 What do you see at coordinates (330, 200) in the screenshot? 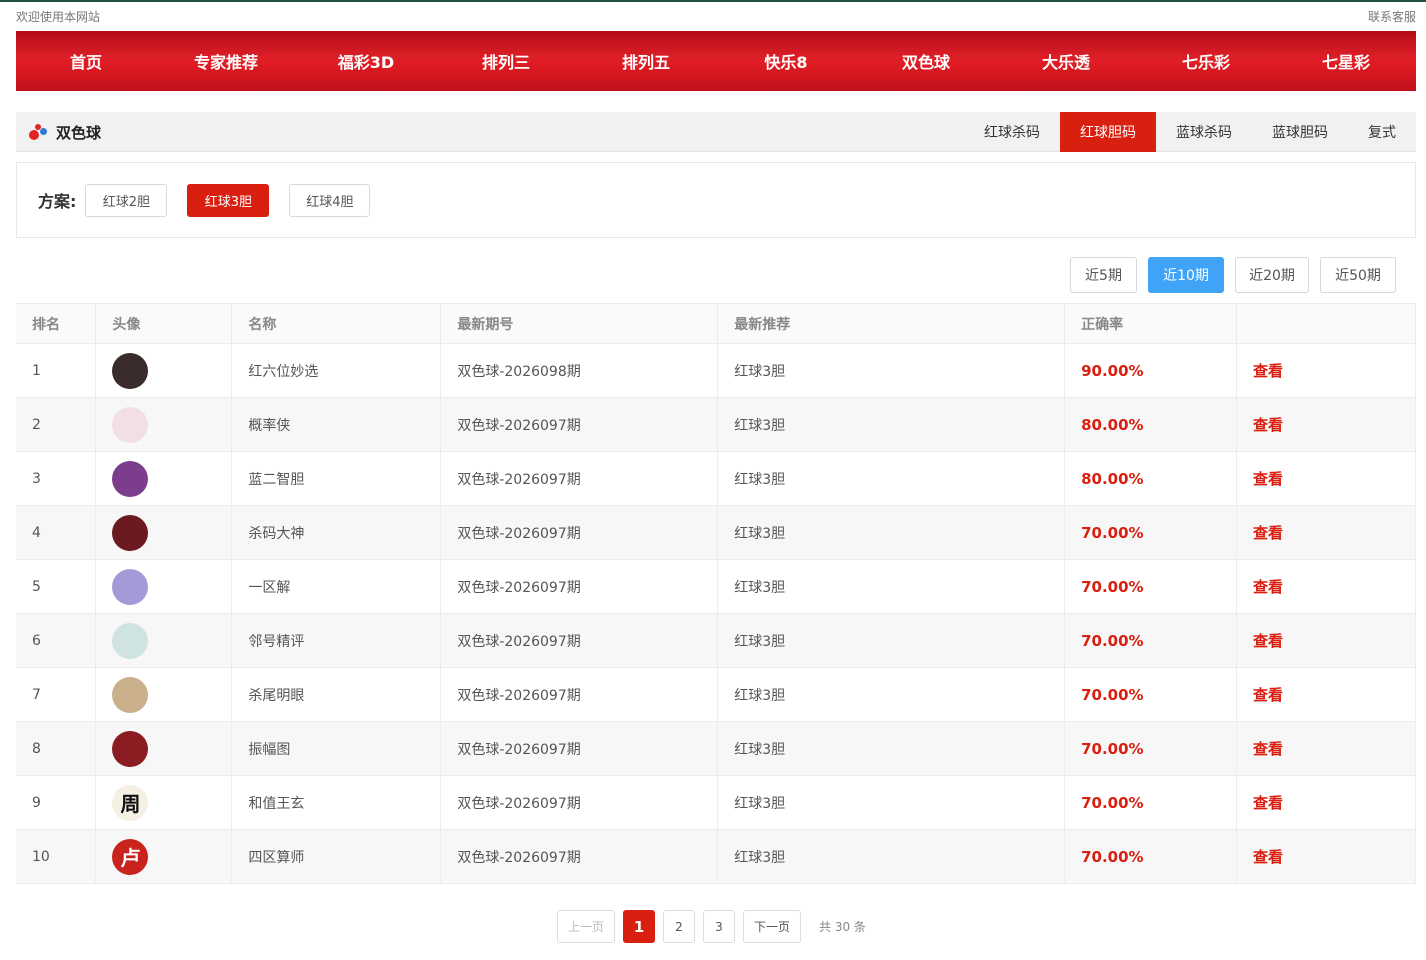
I see `plan-option: 红球4胆` at bounding box center [330, 200].